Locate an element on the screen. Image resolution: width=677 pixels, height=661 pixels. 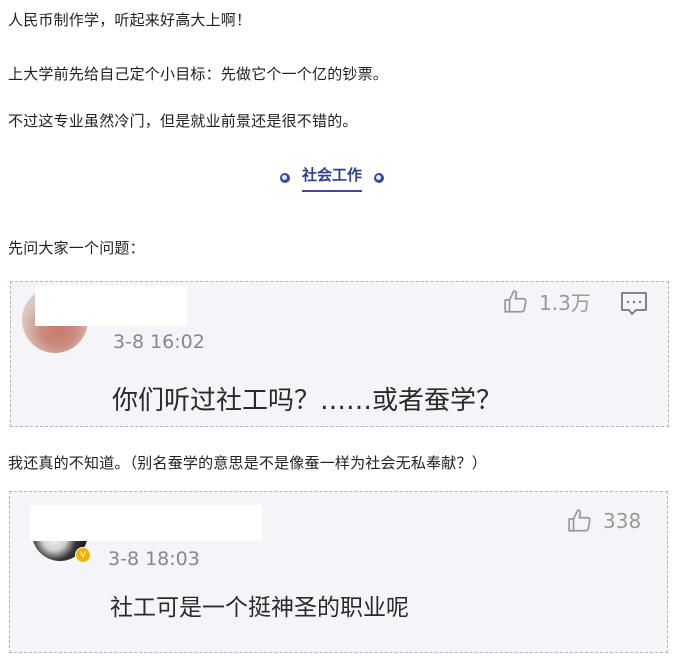
section-header: 社会工作 is located at coordinates (332, 178).